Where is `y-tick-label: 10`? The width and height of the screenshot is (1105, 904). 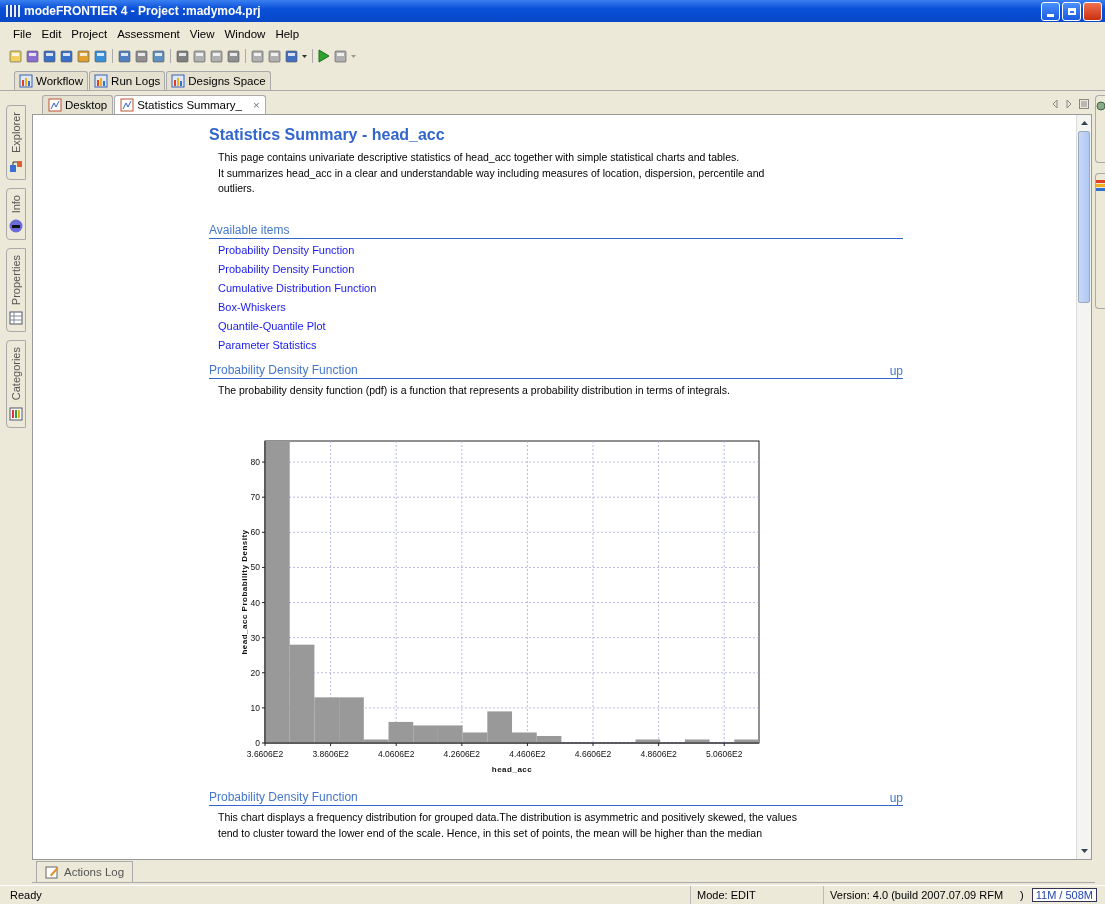
y-tick-label: 10 is located at coordinates (255, 707).